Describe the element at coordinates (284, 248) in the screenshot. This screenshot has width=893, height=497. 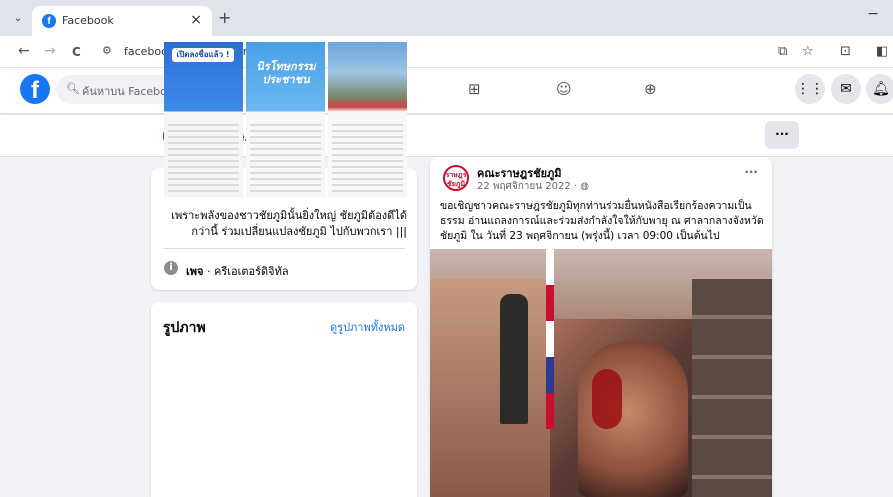
I see `divider` at that location.